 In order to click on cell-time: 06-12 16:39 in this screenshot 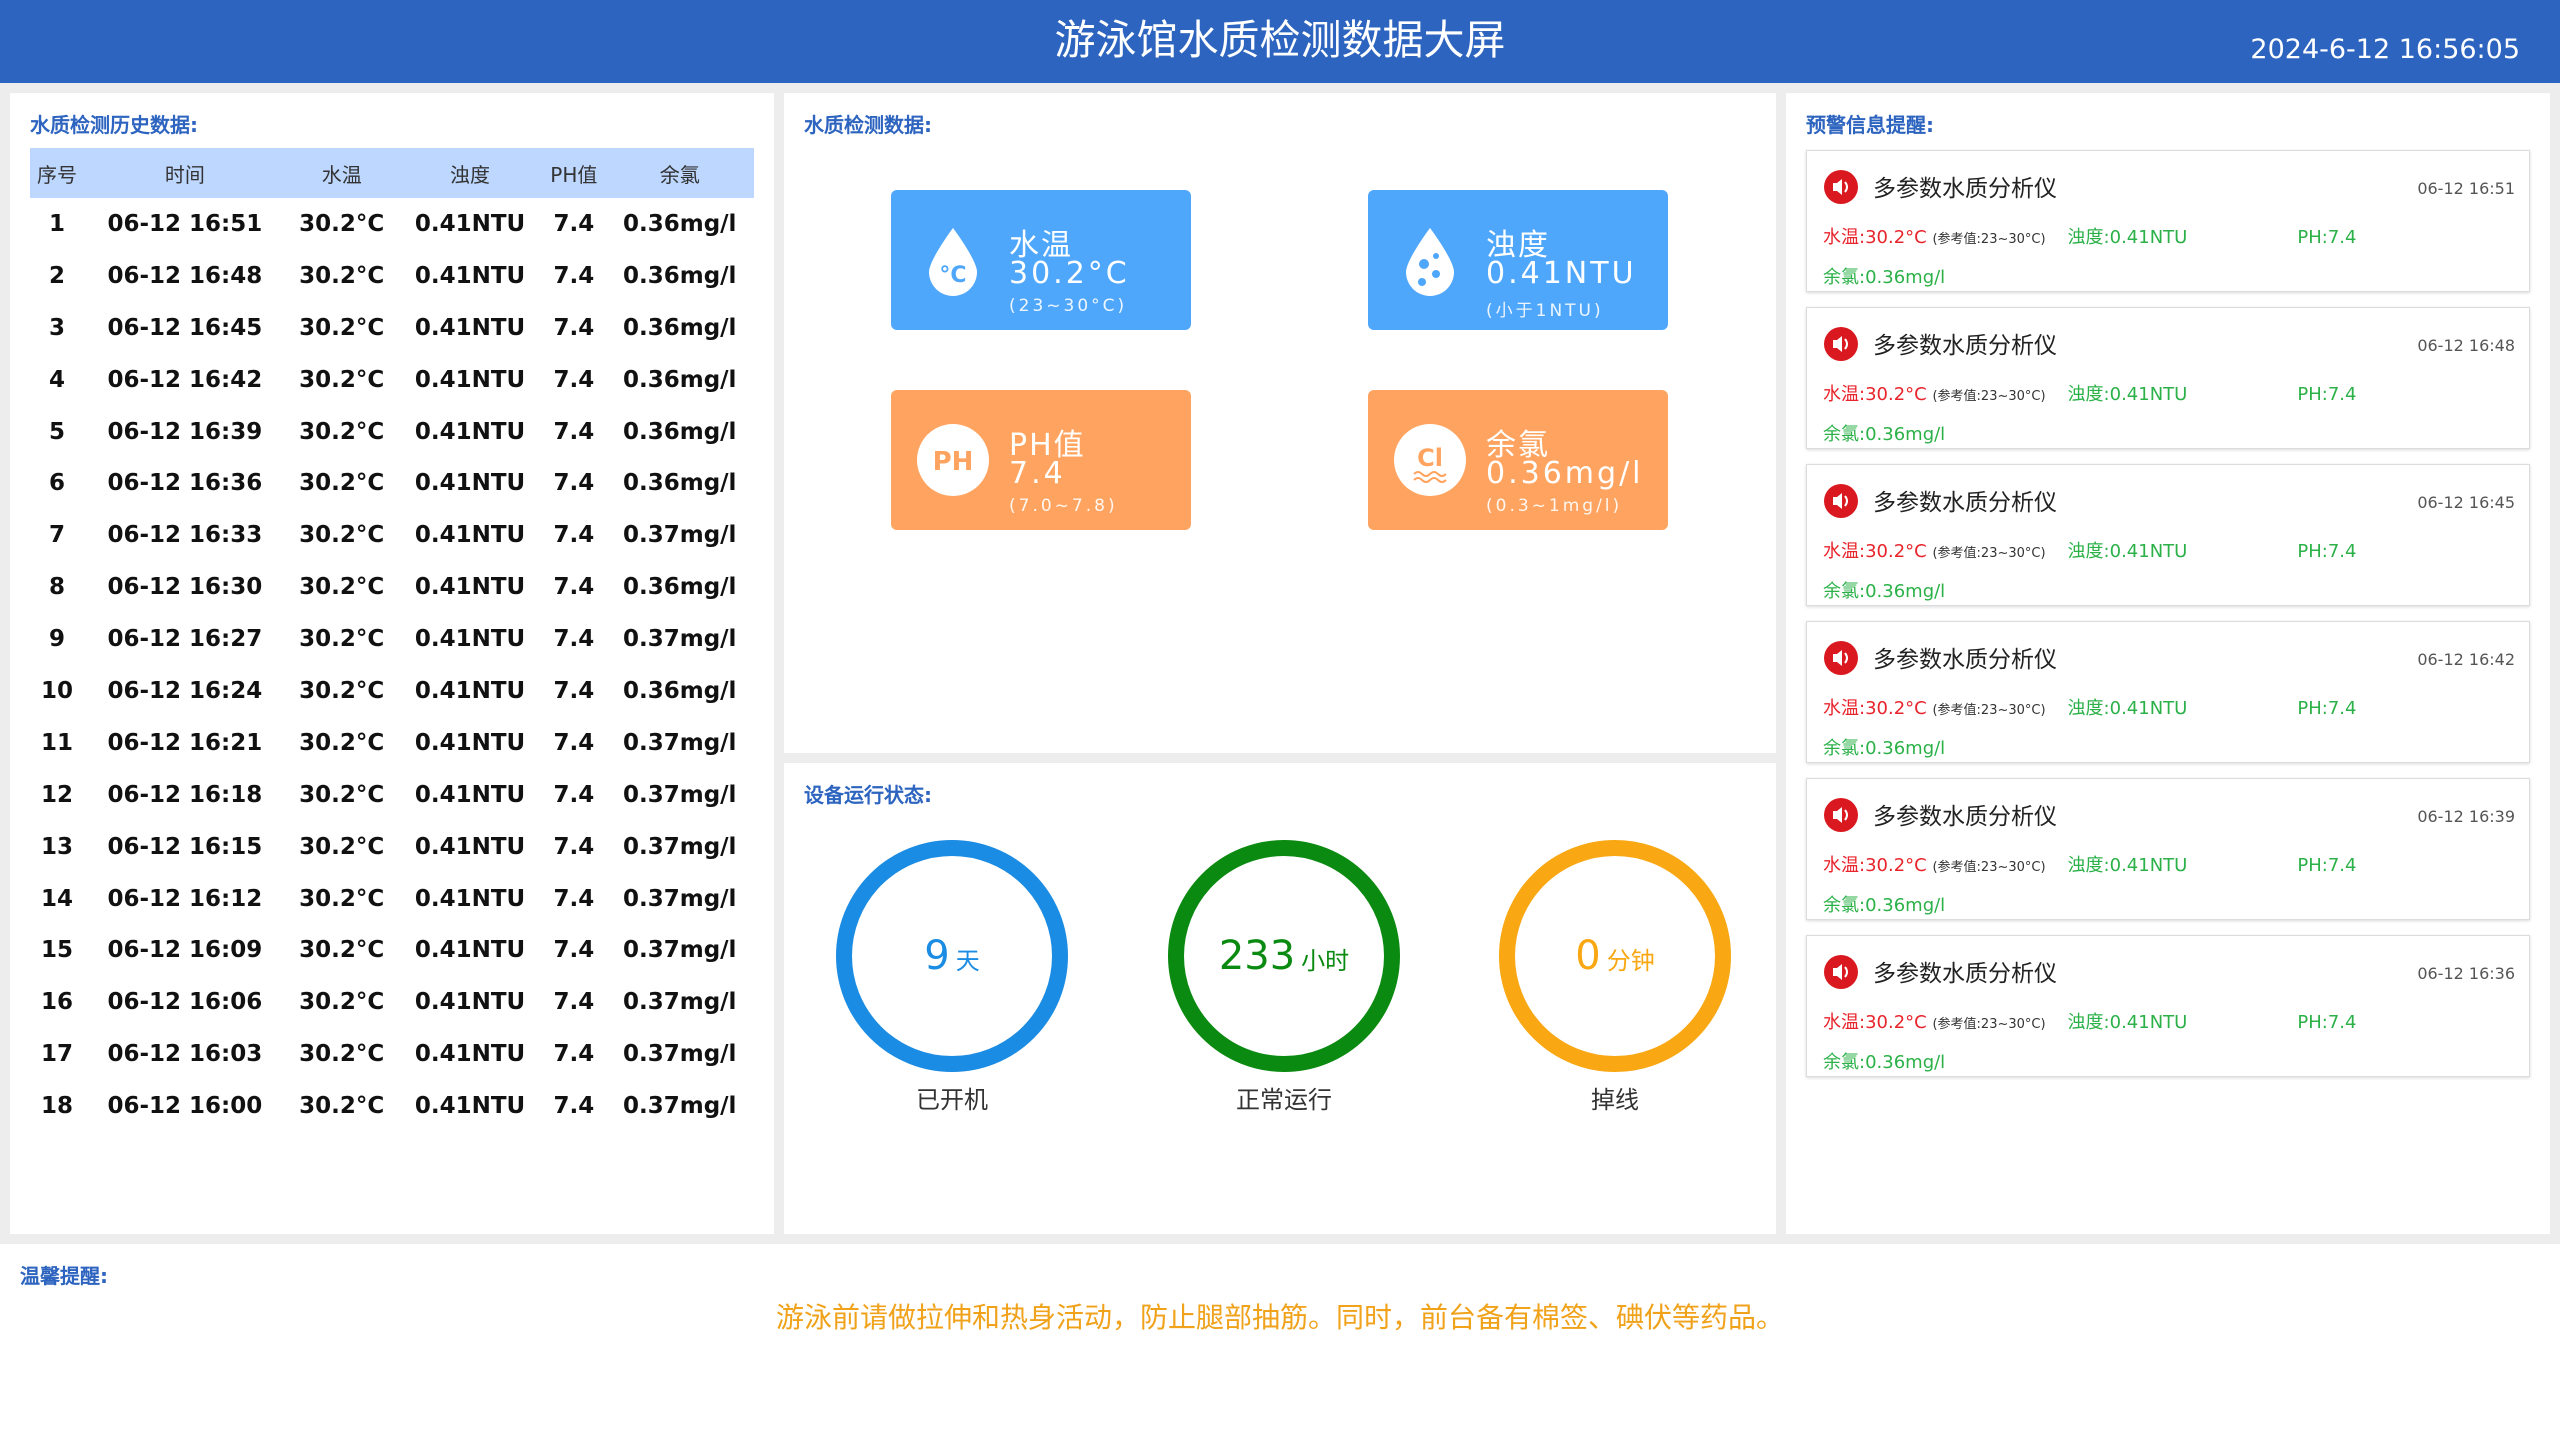, I will do `click(185, 431)`.